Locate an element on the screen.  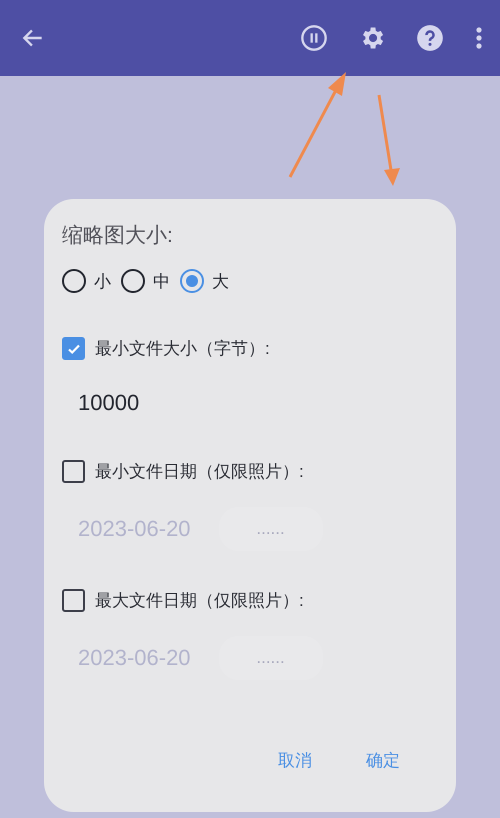
cancel-button: 取消 is located at coordinates (295, 760).